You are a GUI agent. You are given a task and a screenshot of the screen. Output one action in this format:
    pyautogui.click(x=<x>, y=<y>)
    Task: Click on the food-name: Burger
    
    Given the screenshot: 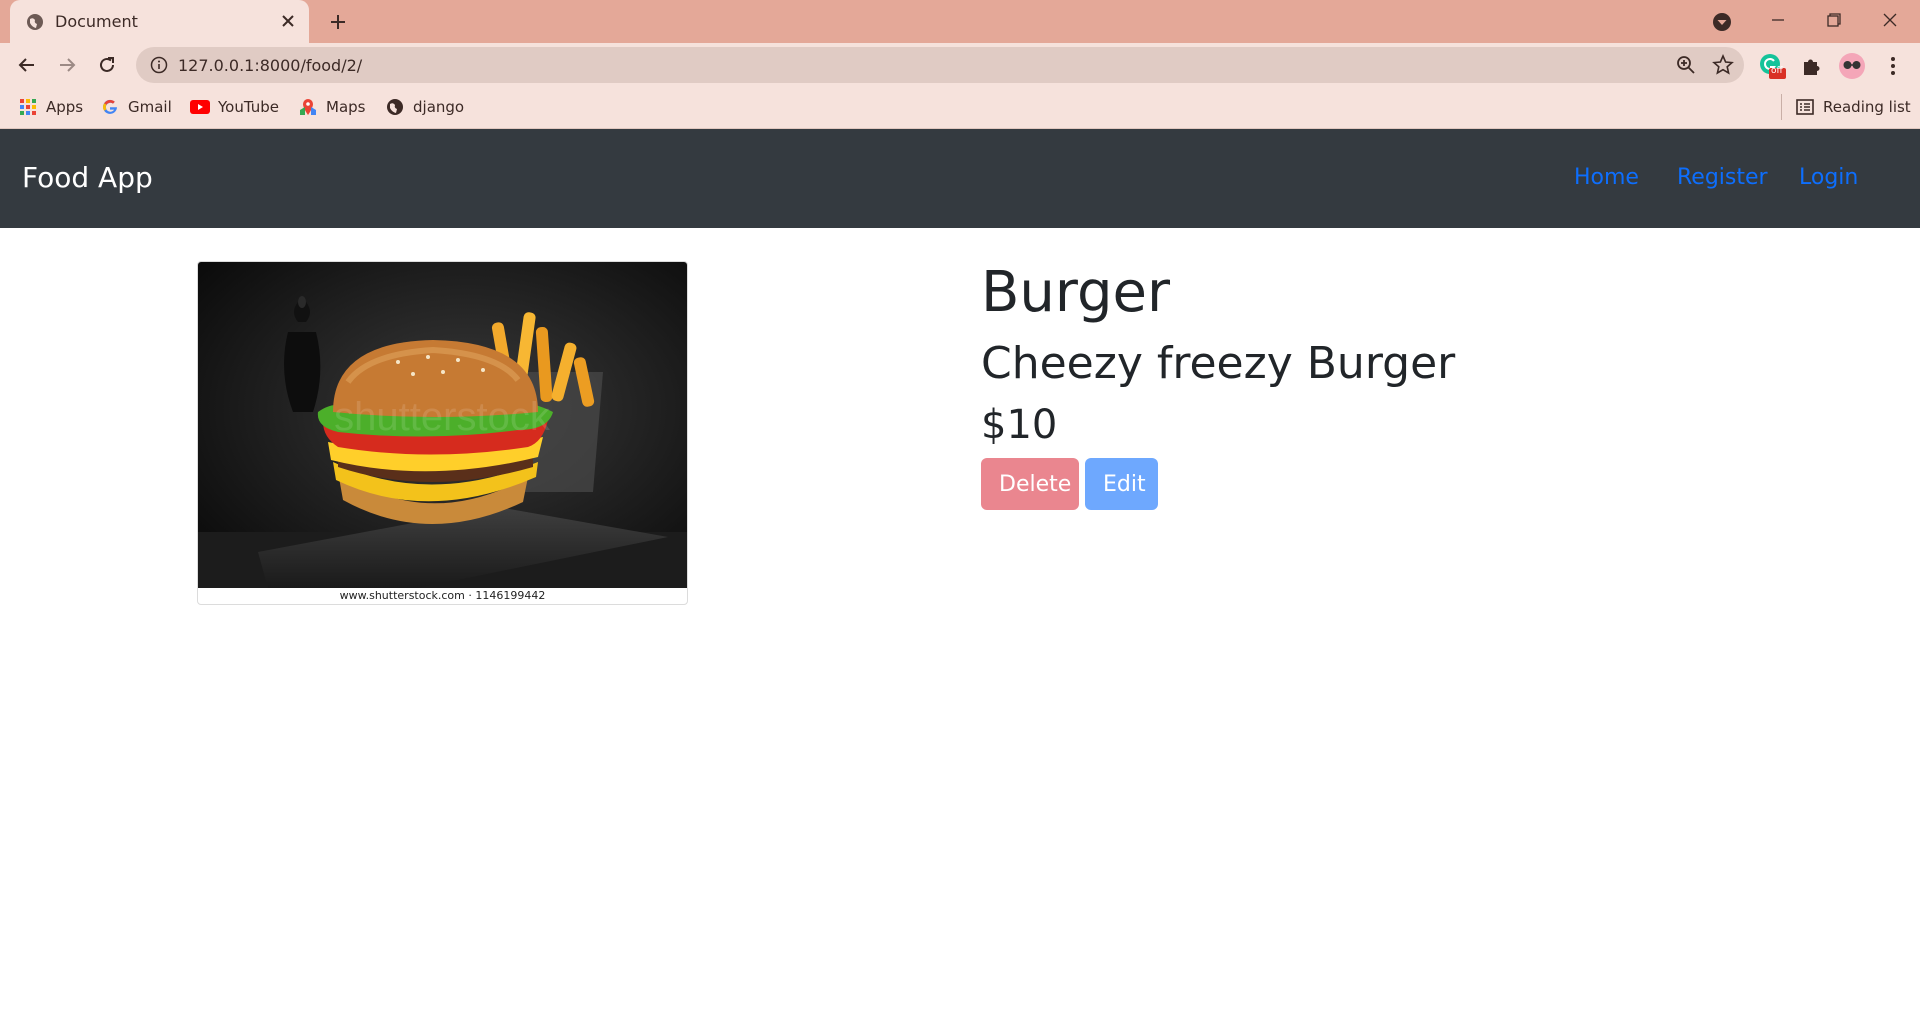 What is the action you would take?
    pyautogui.click(x=1075, y=292)
    